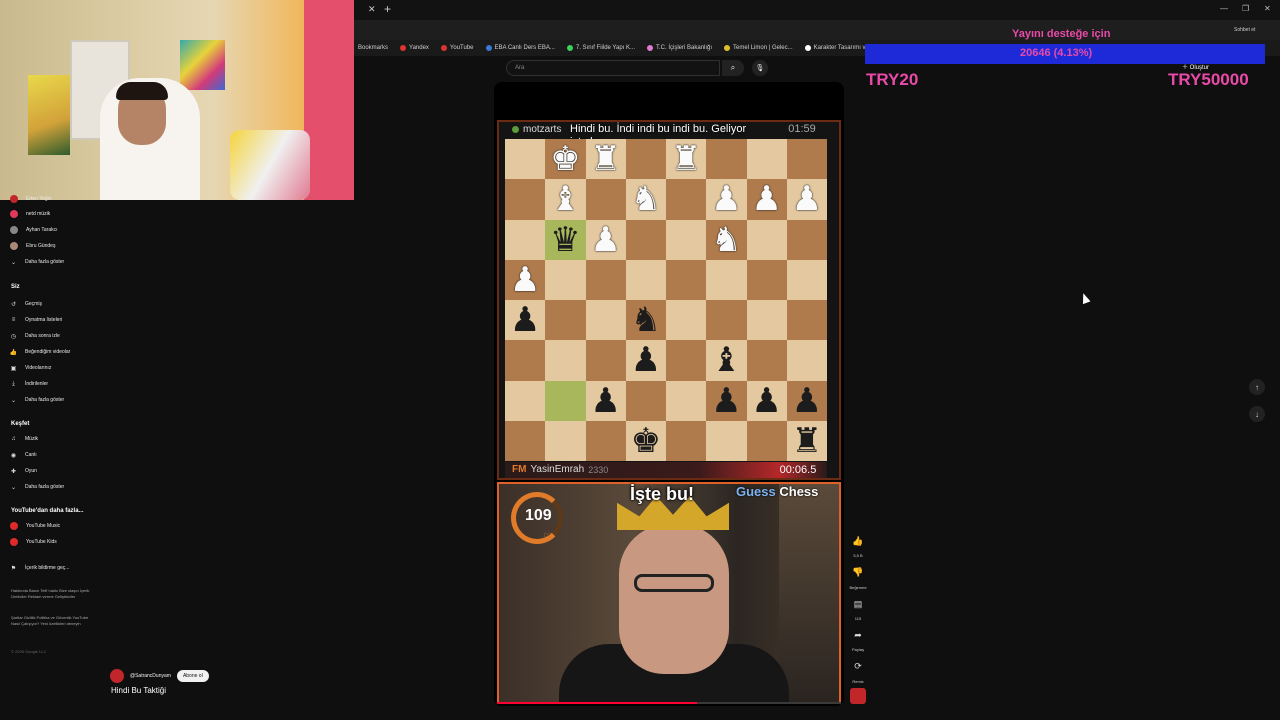 This screenshot has width=1280, height=720. Describe the element at coordinates (726, 360) in the screenshot. I see `board-square: ♝` at that location.